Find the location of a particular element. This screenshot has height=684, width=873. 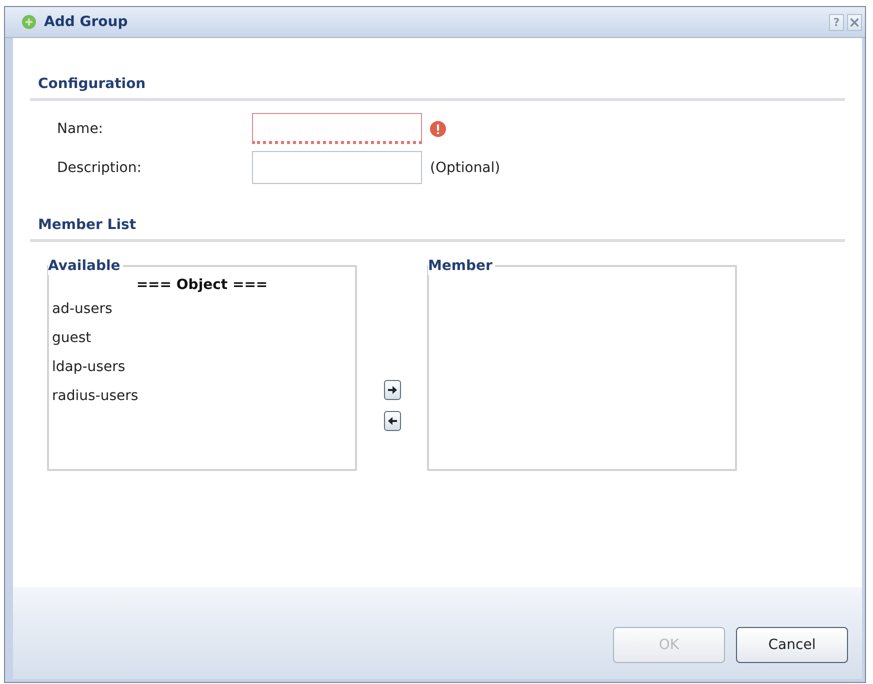

add-member-button is located at coordinates (392, 390).